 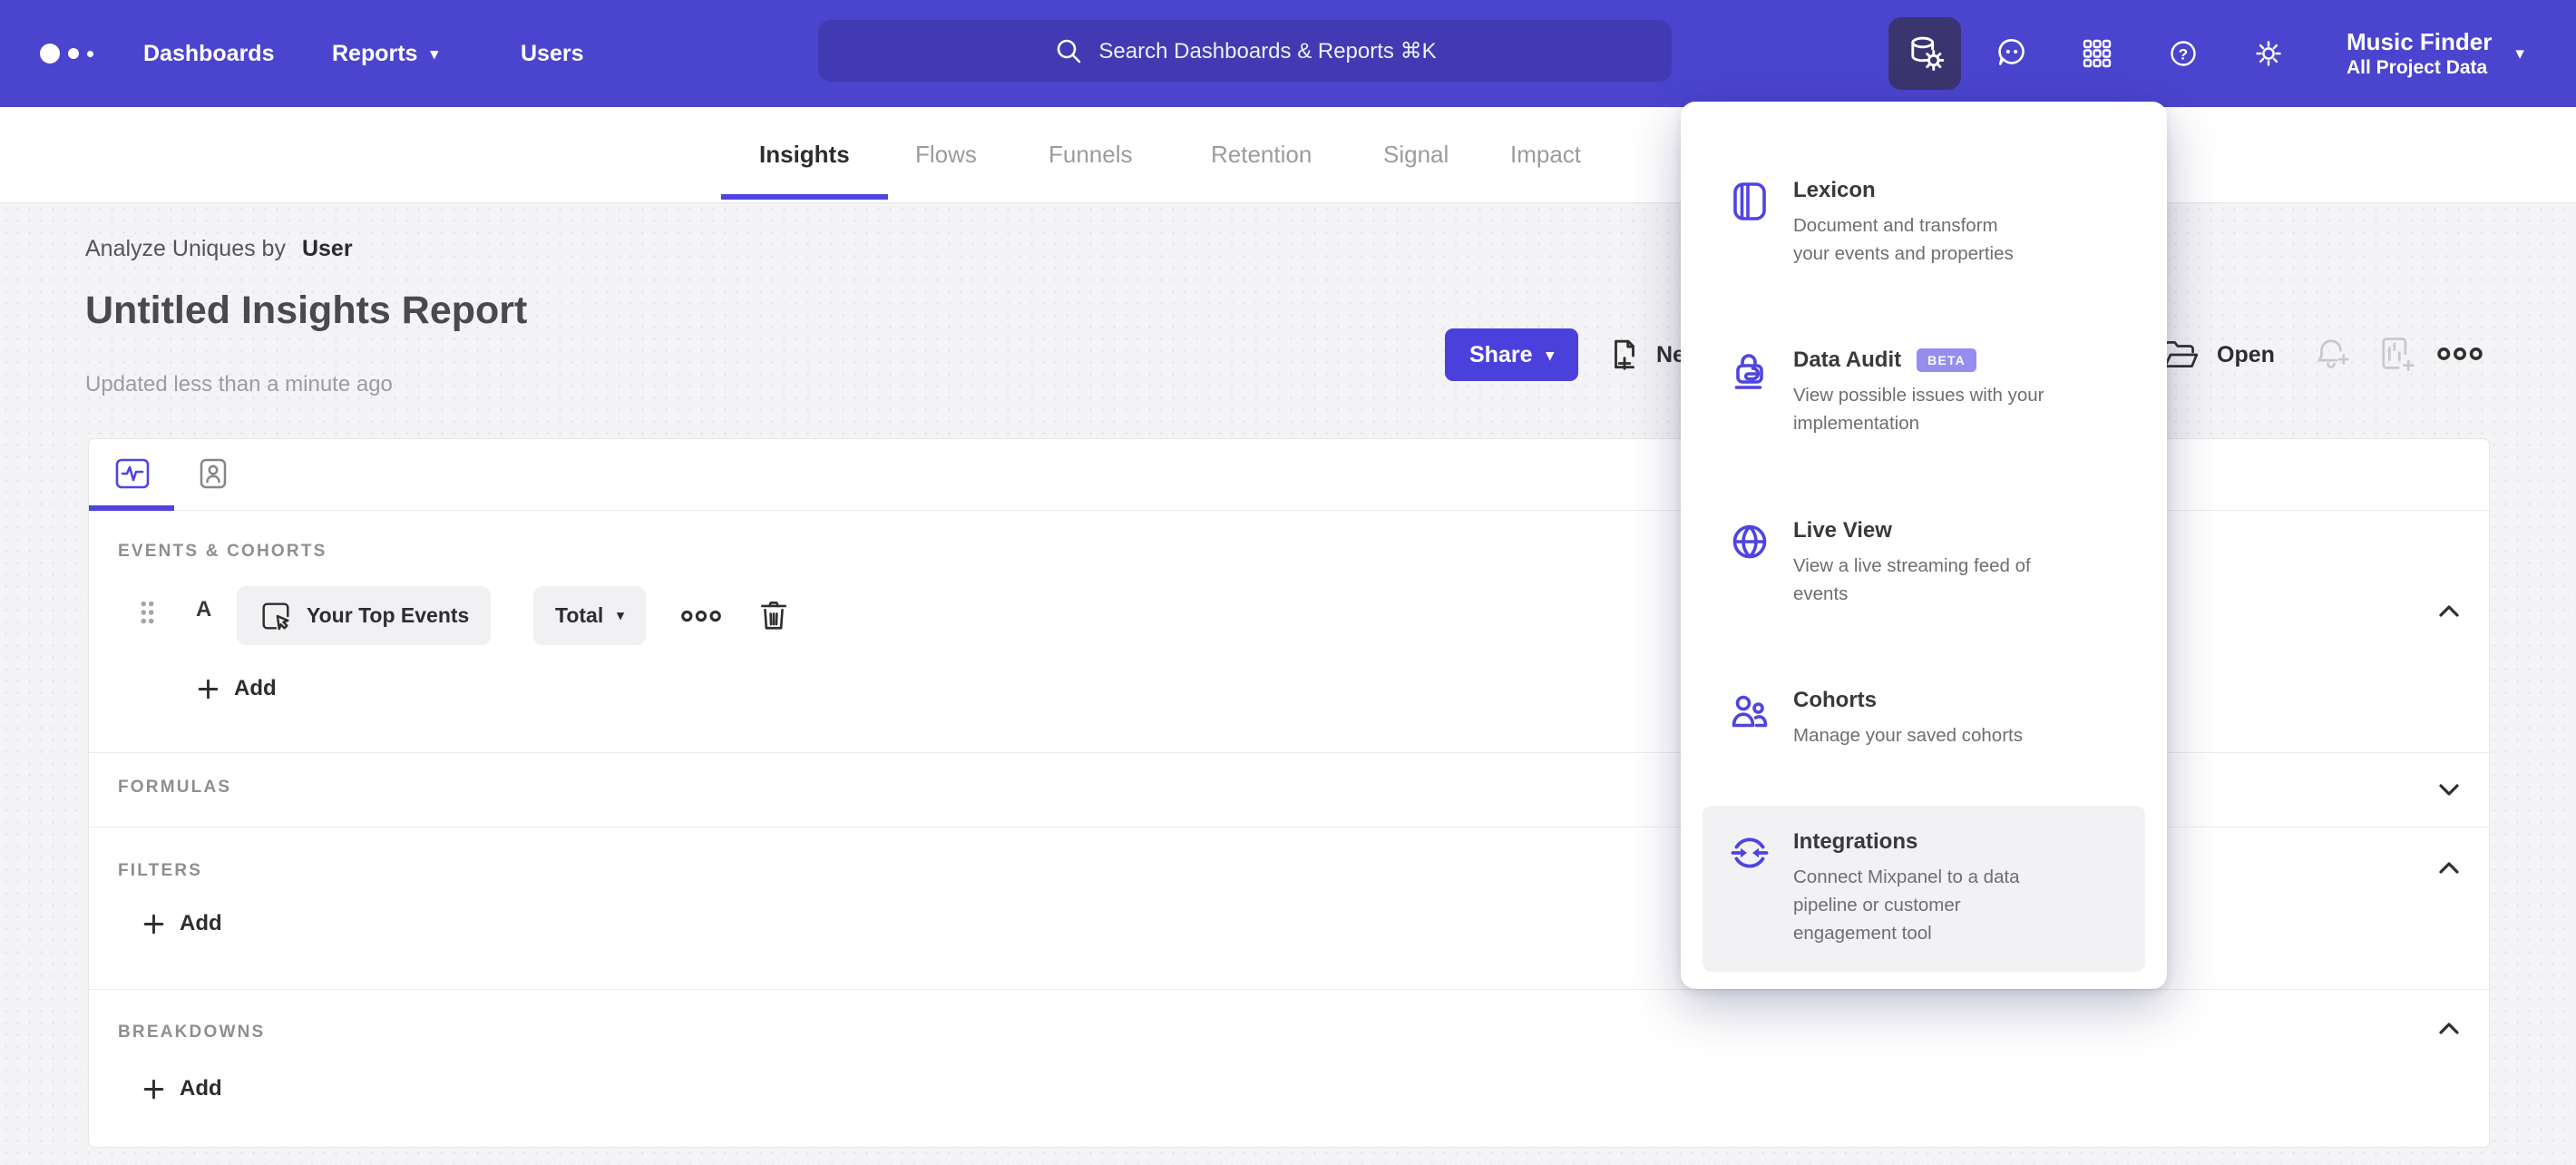 What do you see at coordinates (1924, 718) in the screenshot?
I see `menu-item-cohorts: Cohorts Manage your saved cohorts` at bounding box center [1924, 718].